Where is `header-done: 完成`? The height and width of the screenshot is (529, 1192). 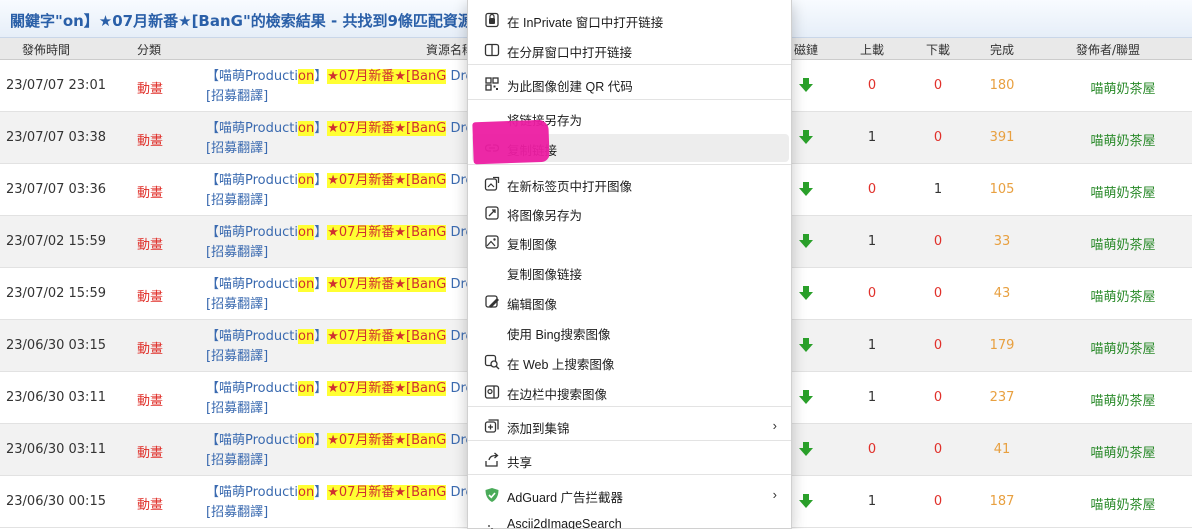
header-done: 完成 is located at coordinates (1002, 49).